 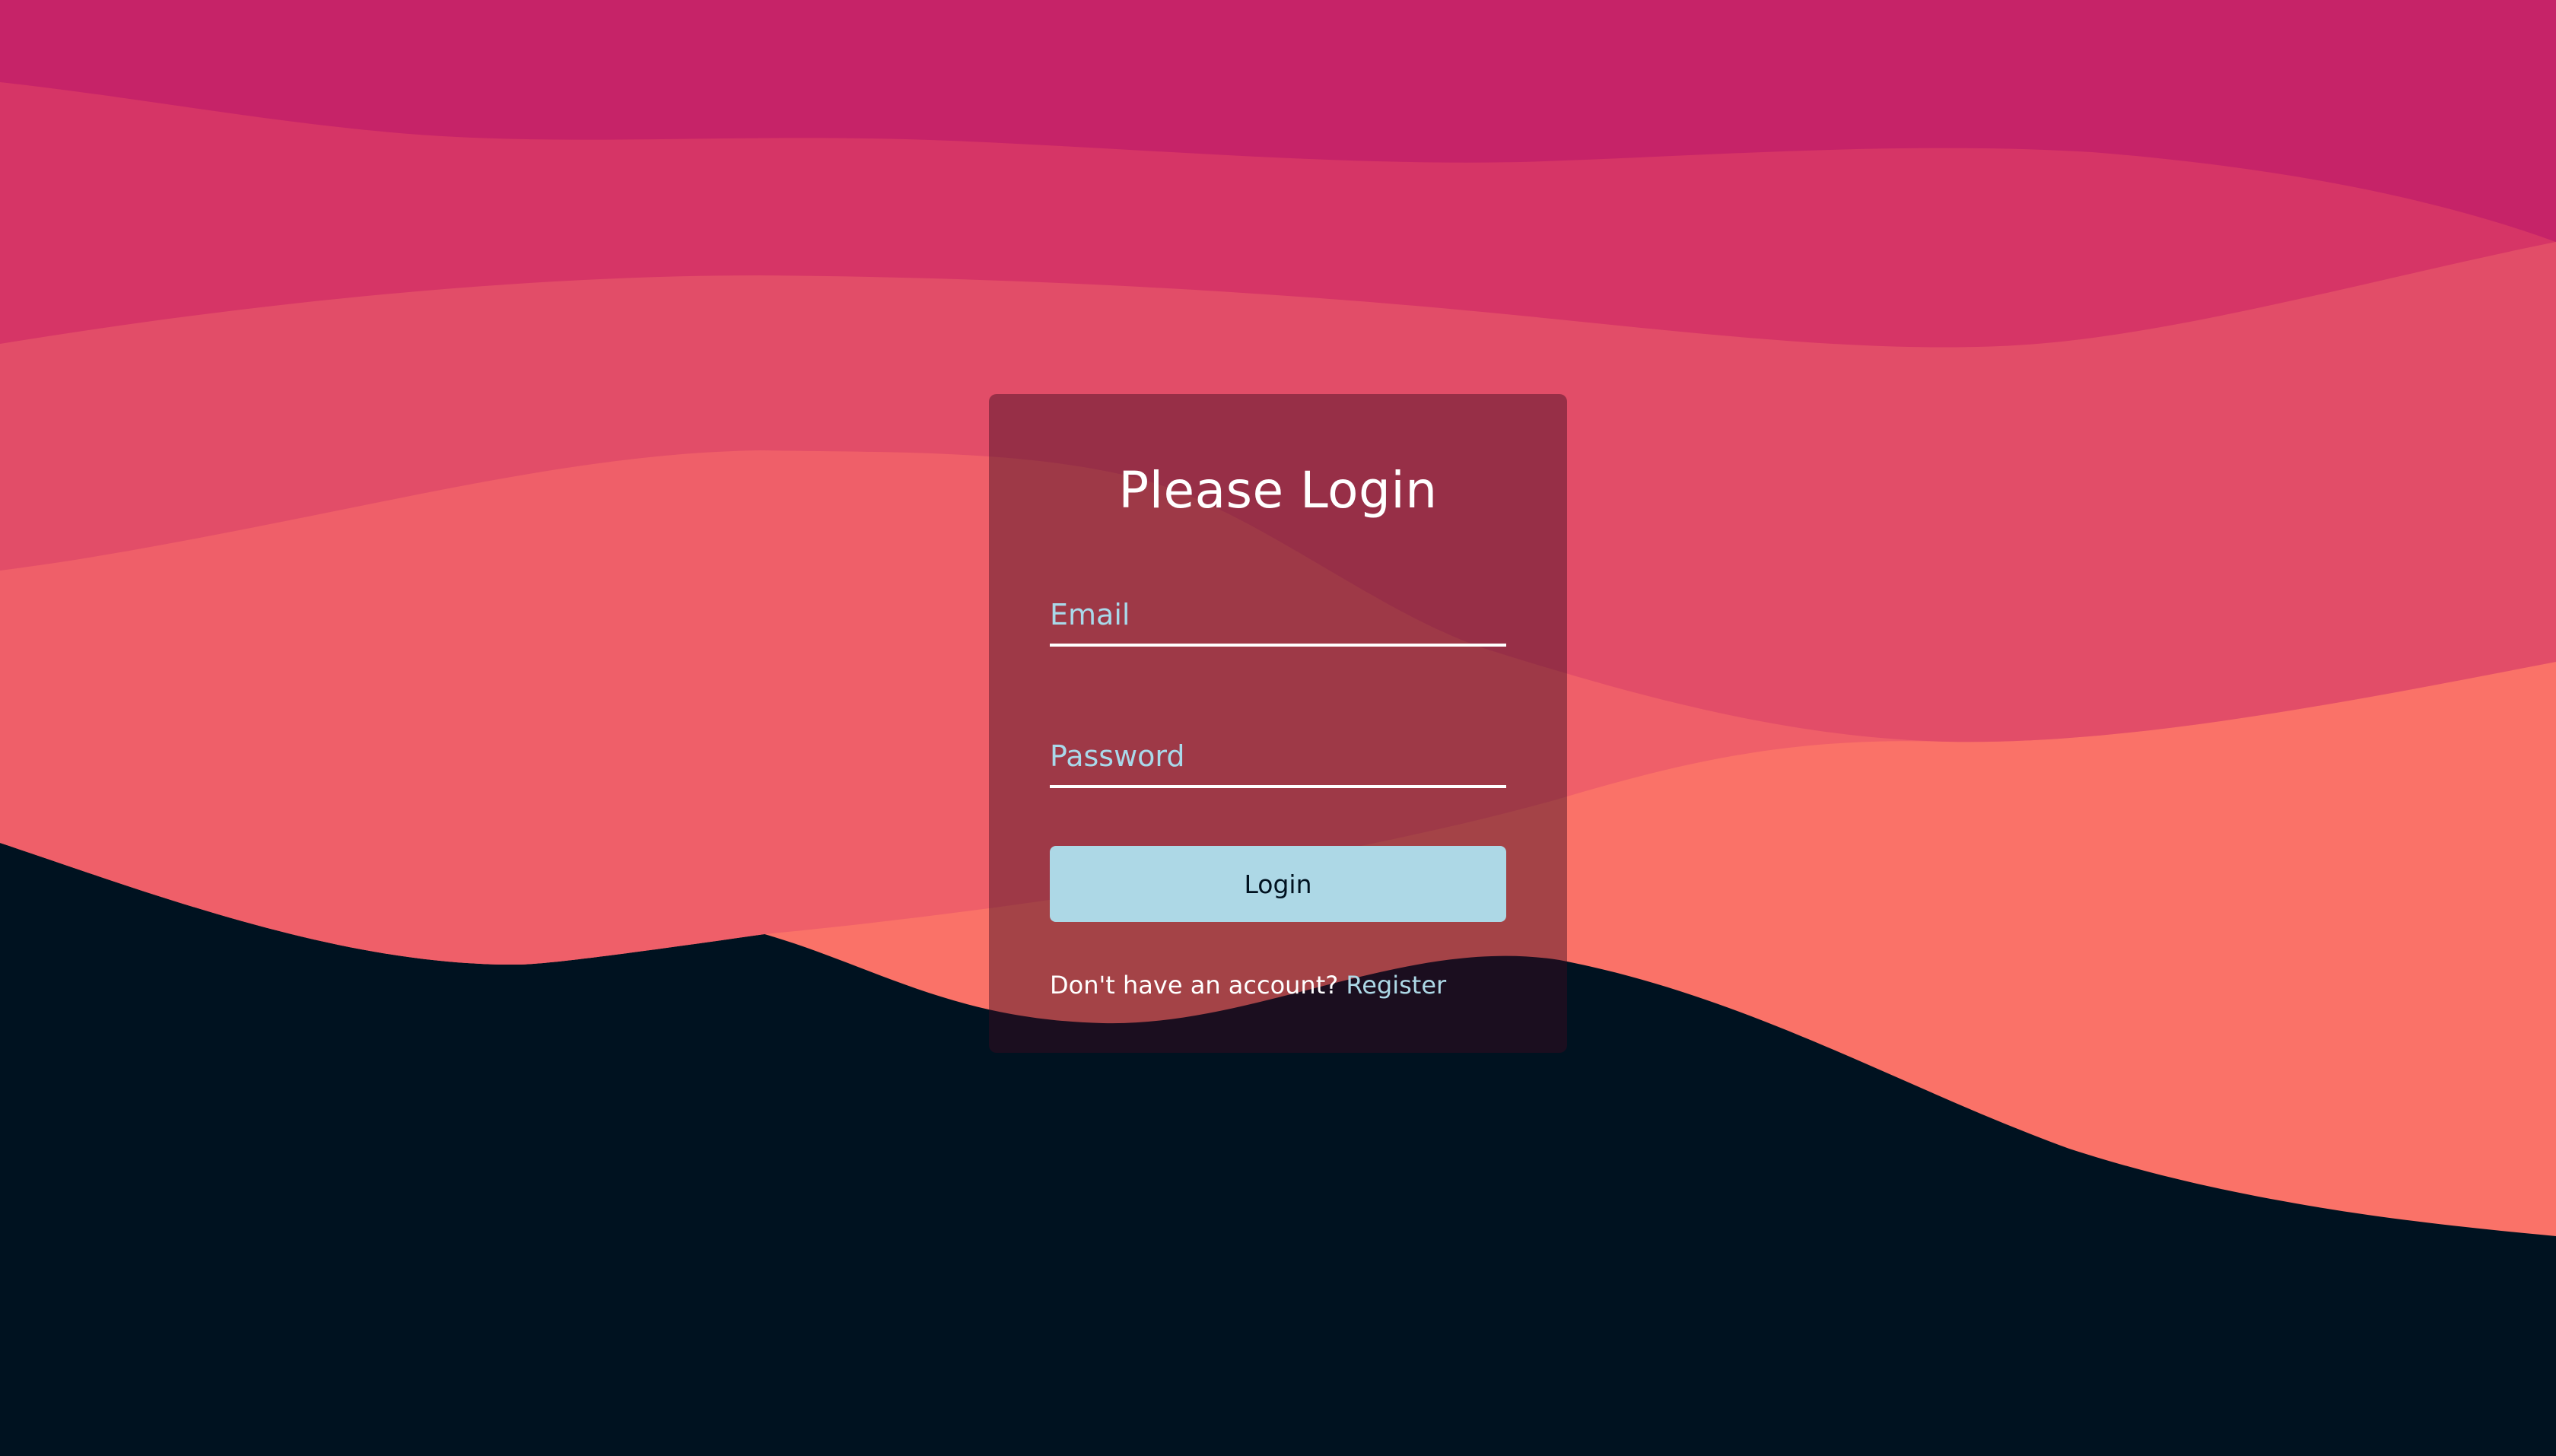 I want to click on email-field-container, so click(x=1278, y=613).